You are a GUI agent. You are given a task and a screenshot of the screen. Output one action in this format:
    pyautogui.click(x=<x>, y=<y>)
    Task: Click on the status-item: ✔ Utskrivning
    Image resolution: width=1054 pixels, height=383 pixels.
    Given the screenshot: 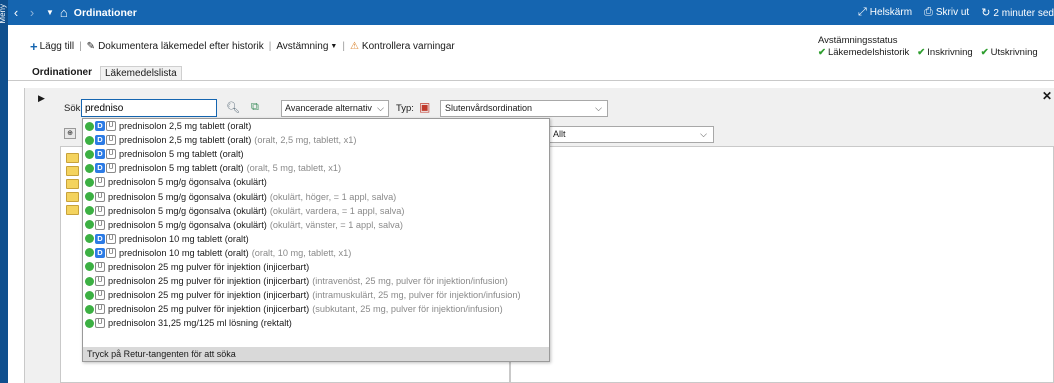 What is the action you would take?
    pyautogui.click(x=1009, y=52)
    